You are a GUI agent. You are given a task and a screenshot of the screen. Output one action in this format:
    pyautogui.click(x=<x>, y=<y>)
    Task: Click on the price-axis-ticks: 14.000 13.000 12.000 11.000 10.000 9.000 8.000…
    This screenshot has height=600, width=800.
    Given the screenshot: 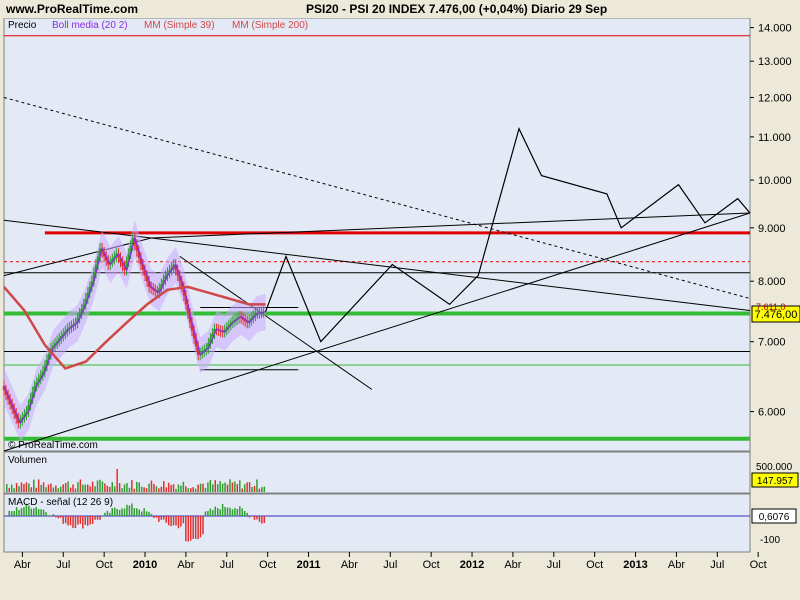 What is the action you would take?
    pyautogui.click(x=771, y=221)
    